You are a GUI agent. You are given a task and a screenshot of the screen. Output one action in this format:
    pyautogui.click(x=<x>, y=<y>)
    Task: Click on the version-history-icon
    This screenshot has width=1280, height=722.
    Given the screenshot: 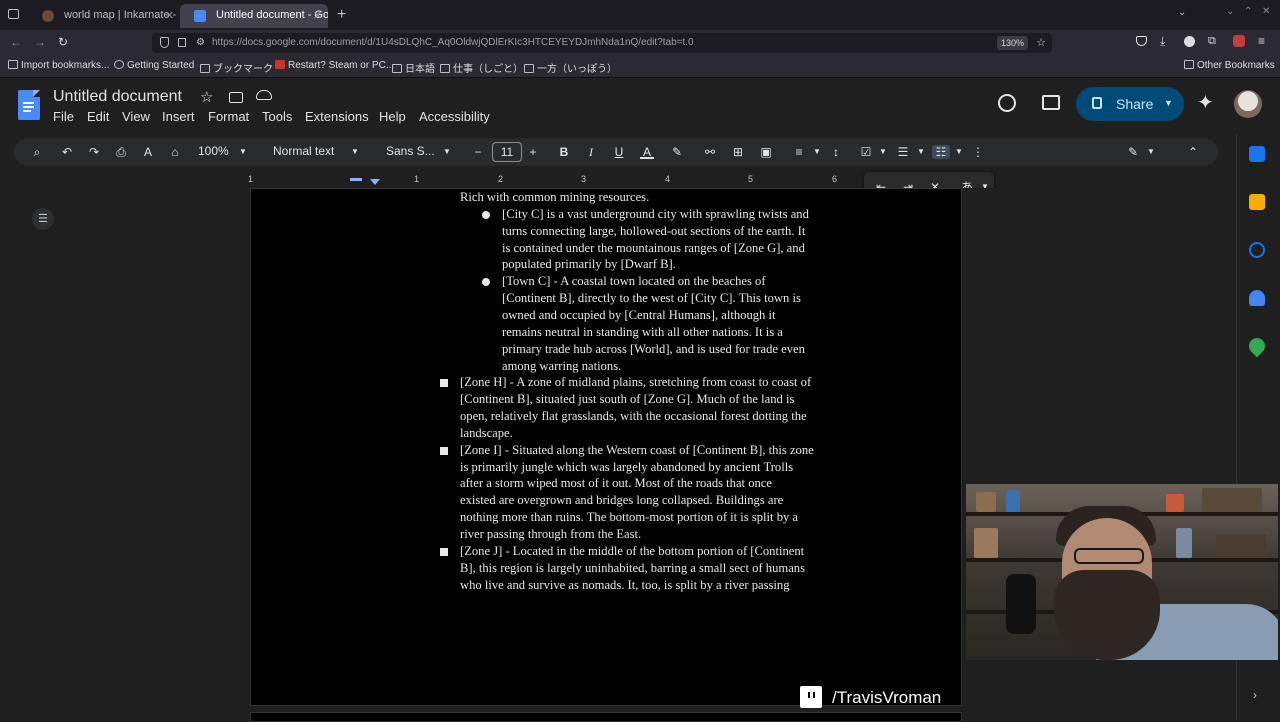 What is the action you would take?
    pyautogui.click(x=1007, y=103)
    